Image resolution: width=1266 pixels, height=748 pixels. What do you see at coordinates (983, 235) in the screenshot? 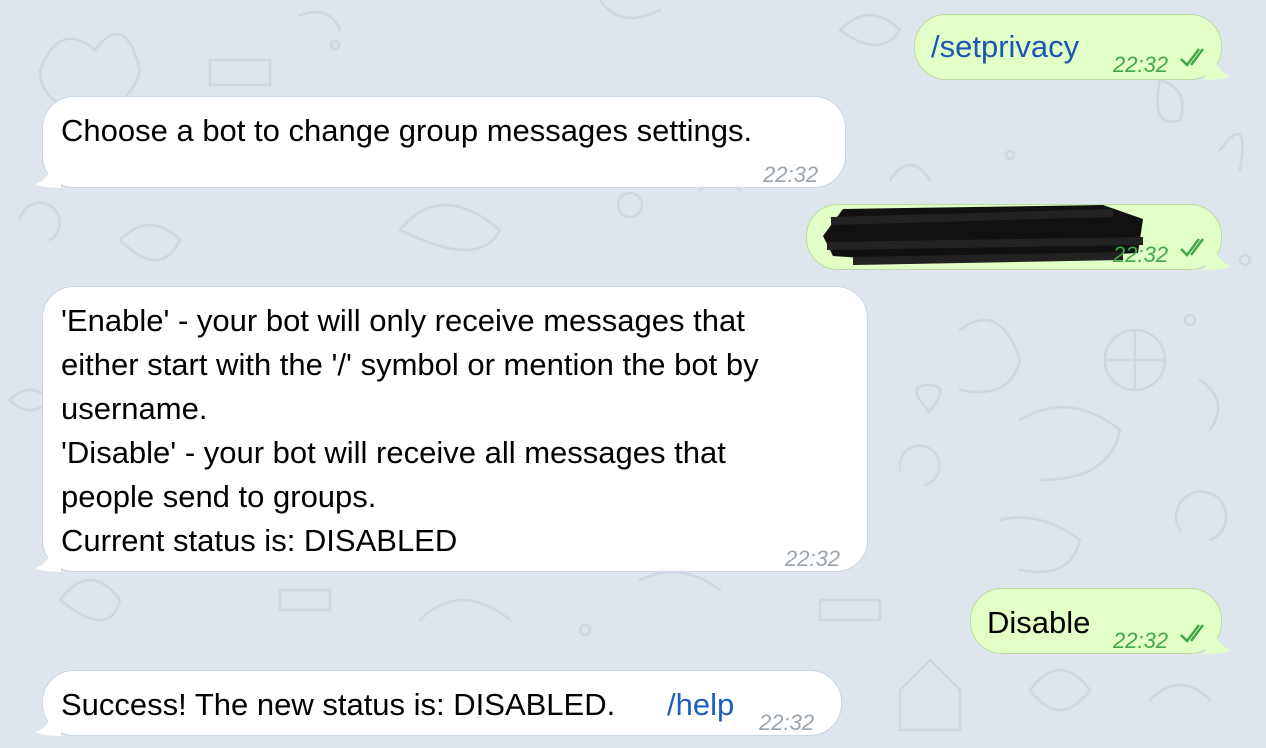
I see `redaction-scribble` at bounding box center [983, 235].